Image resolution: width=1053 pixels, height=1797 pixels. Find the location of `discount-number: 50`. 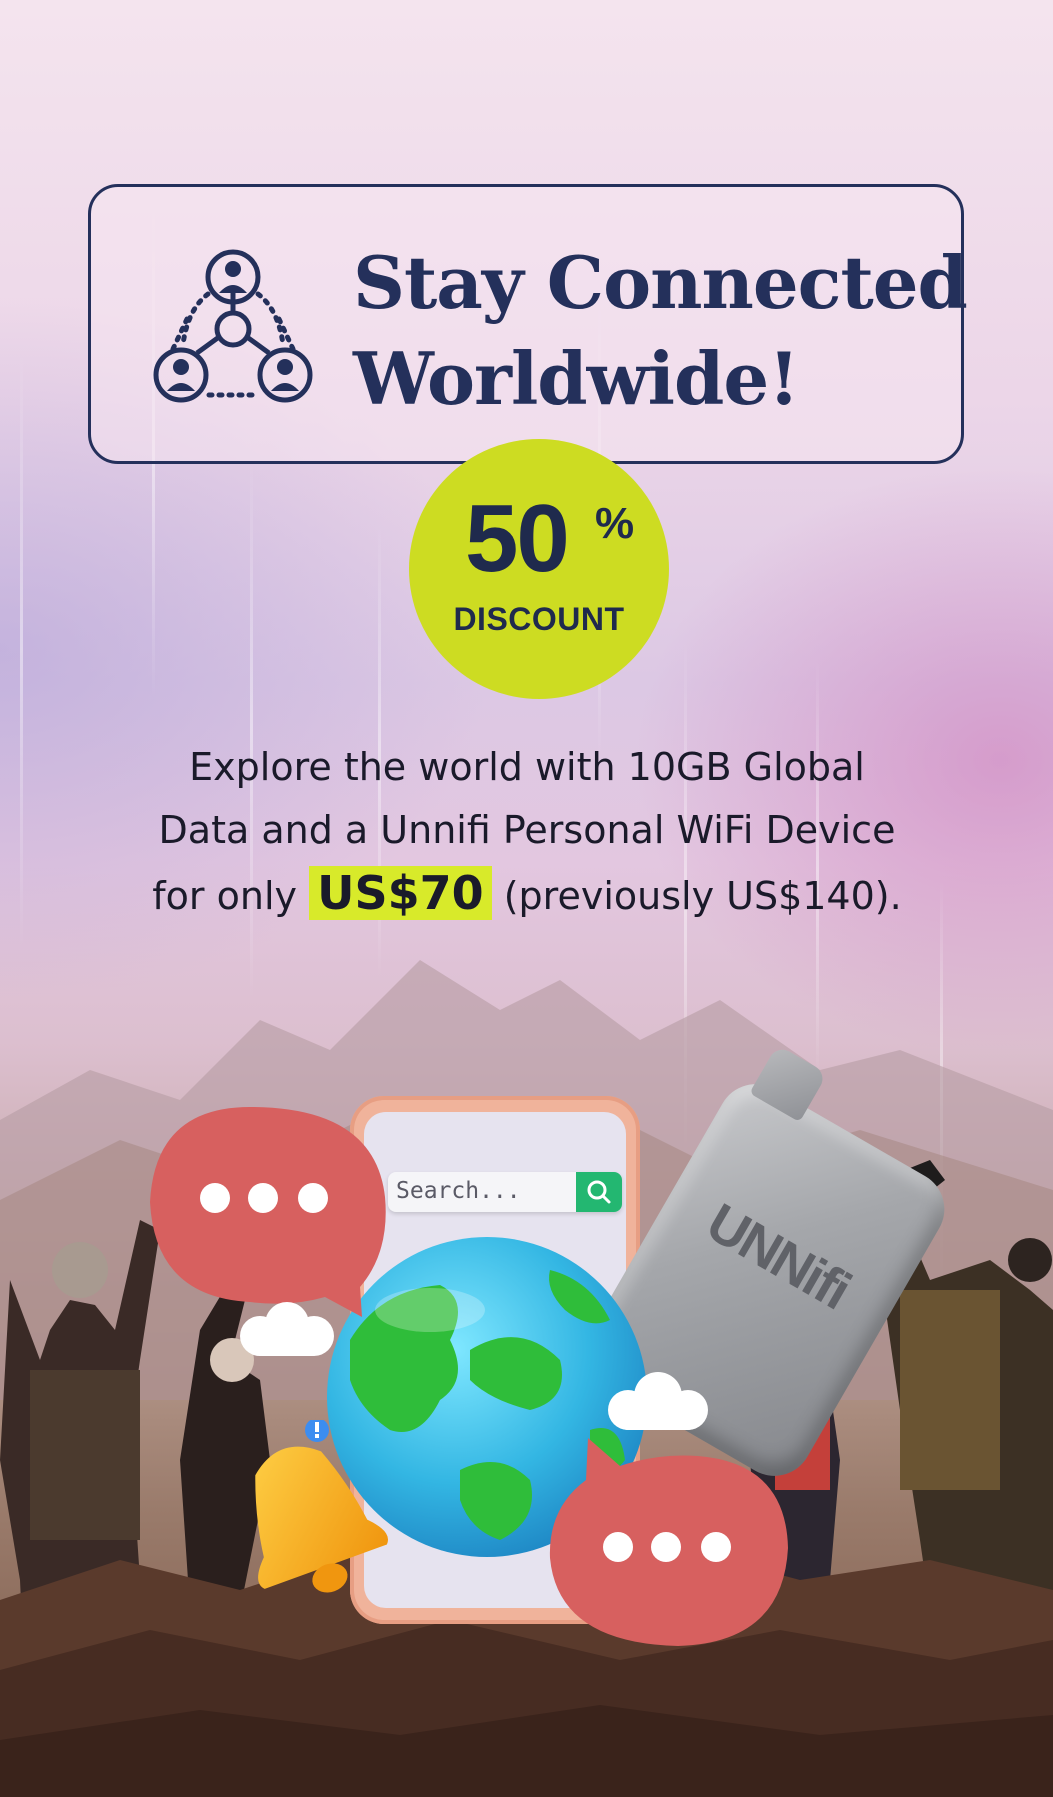

discount-number: 50 is located at coordinates (517, 538).